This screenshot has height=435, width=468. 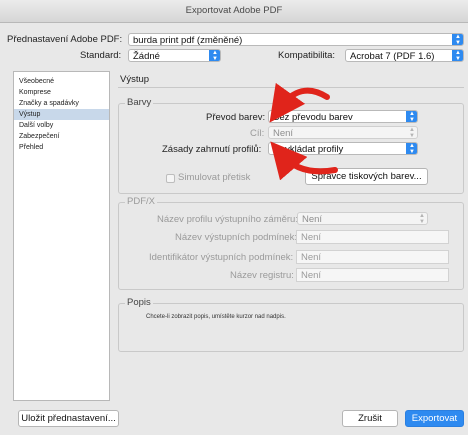 I want to click on annotation-arrows, so click(x=303, y=131).